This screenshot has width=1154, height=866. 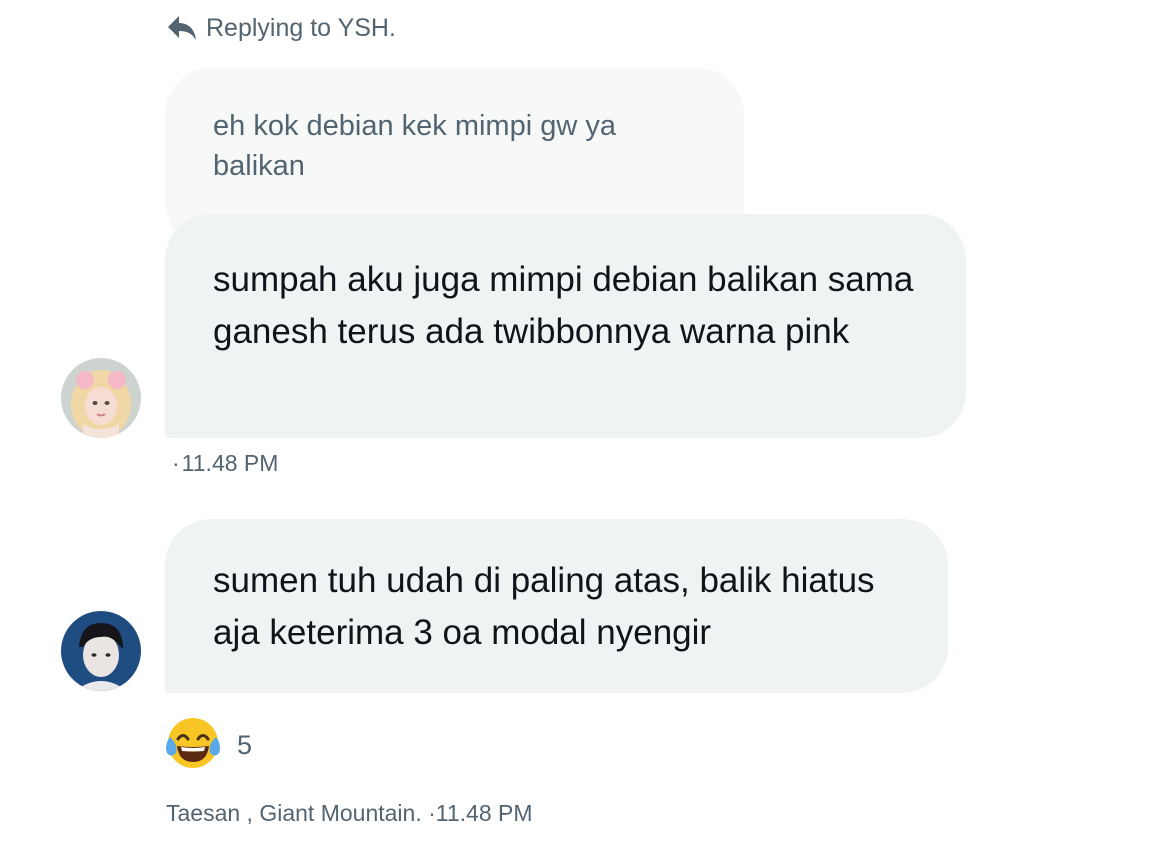 What do you see at coordinates (294, 813) in the screenshot?
I see `seen-by-text: Taesan , Giant Mountain.` at bounding box center [294, 813].